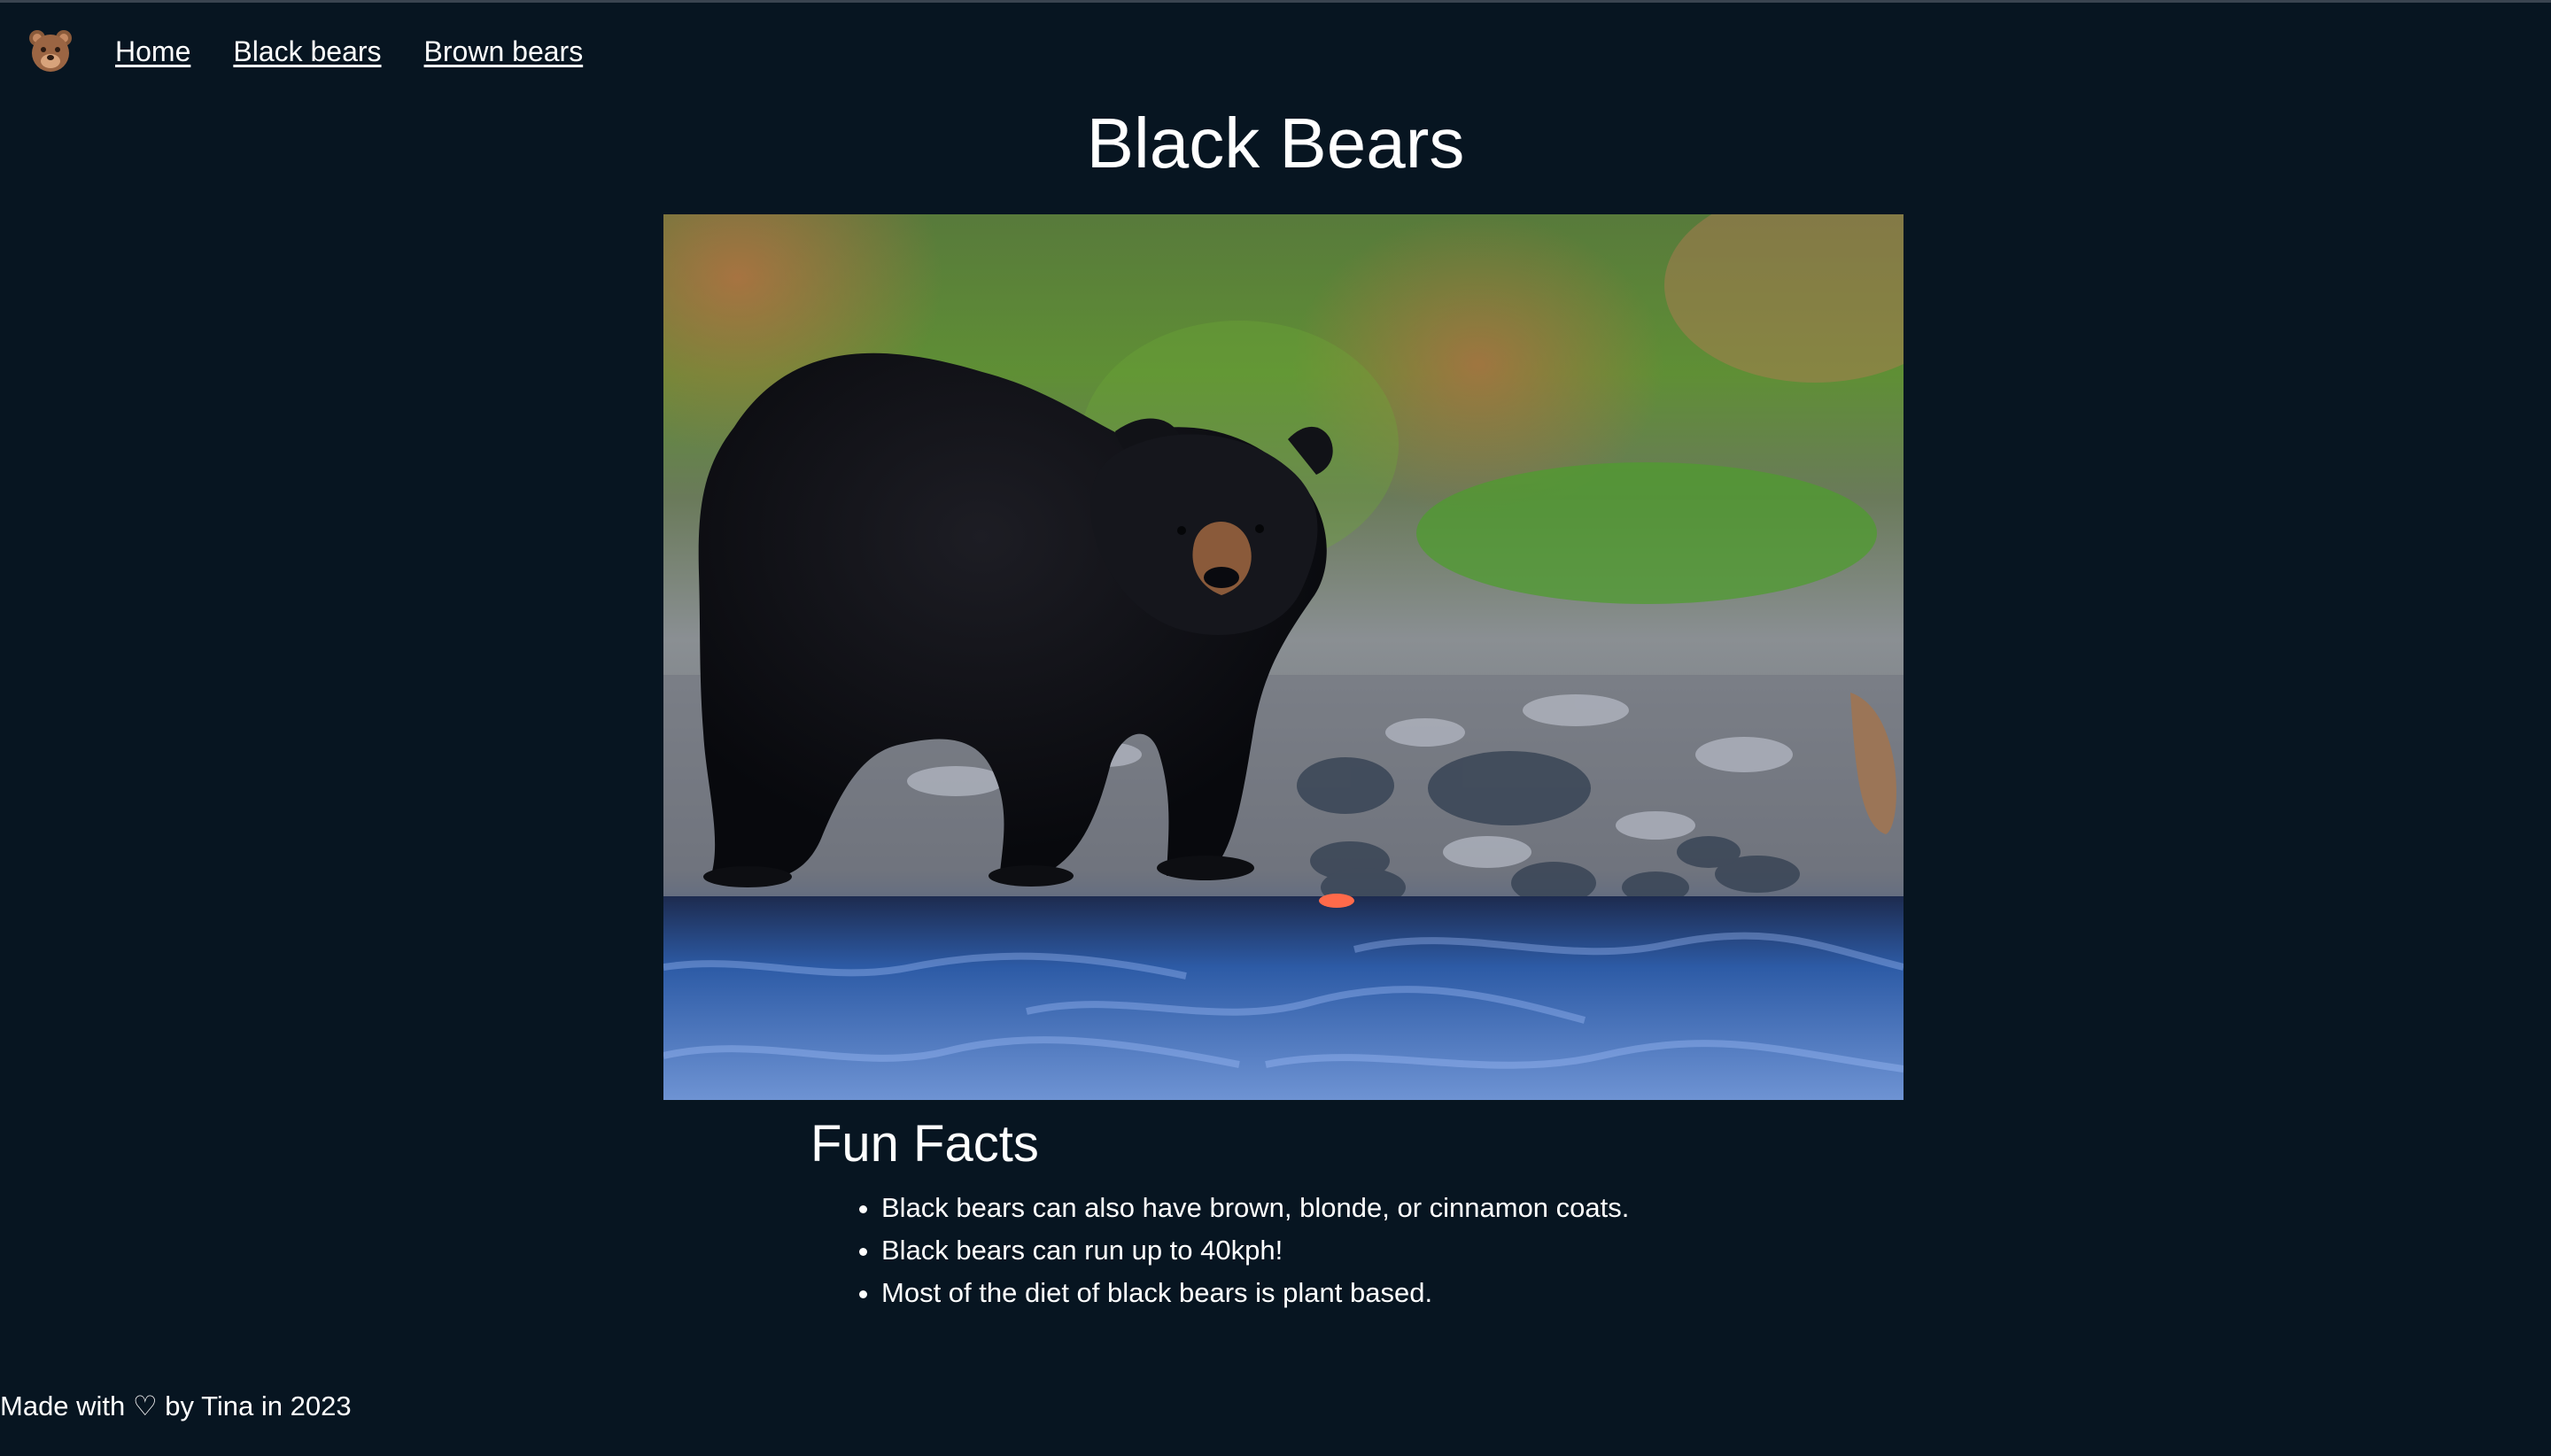 This screenshot has height=1456, width=2551. I want to click on bear-face-icon, so click(50, 51).